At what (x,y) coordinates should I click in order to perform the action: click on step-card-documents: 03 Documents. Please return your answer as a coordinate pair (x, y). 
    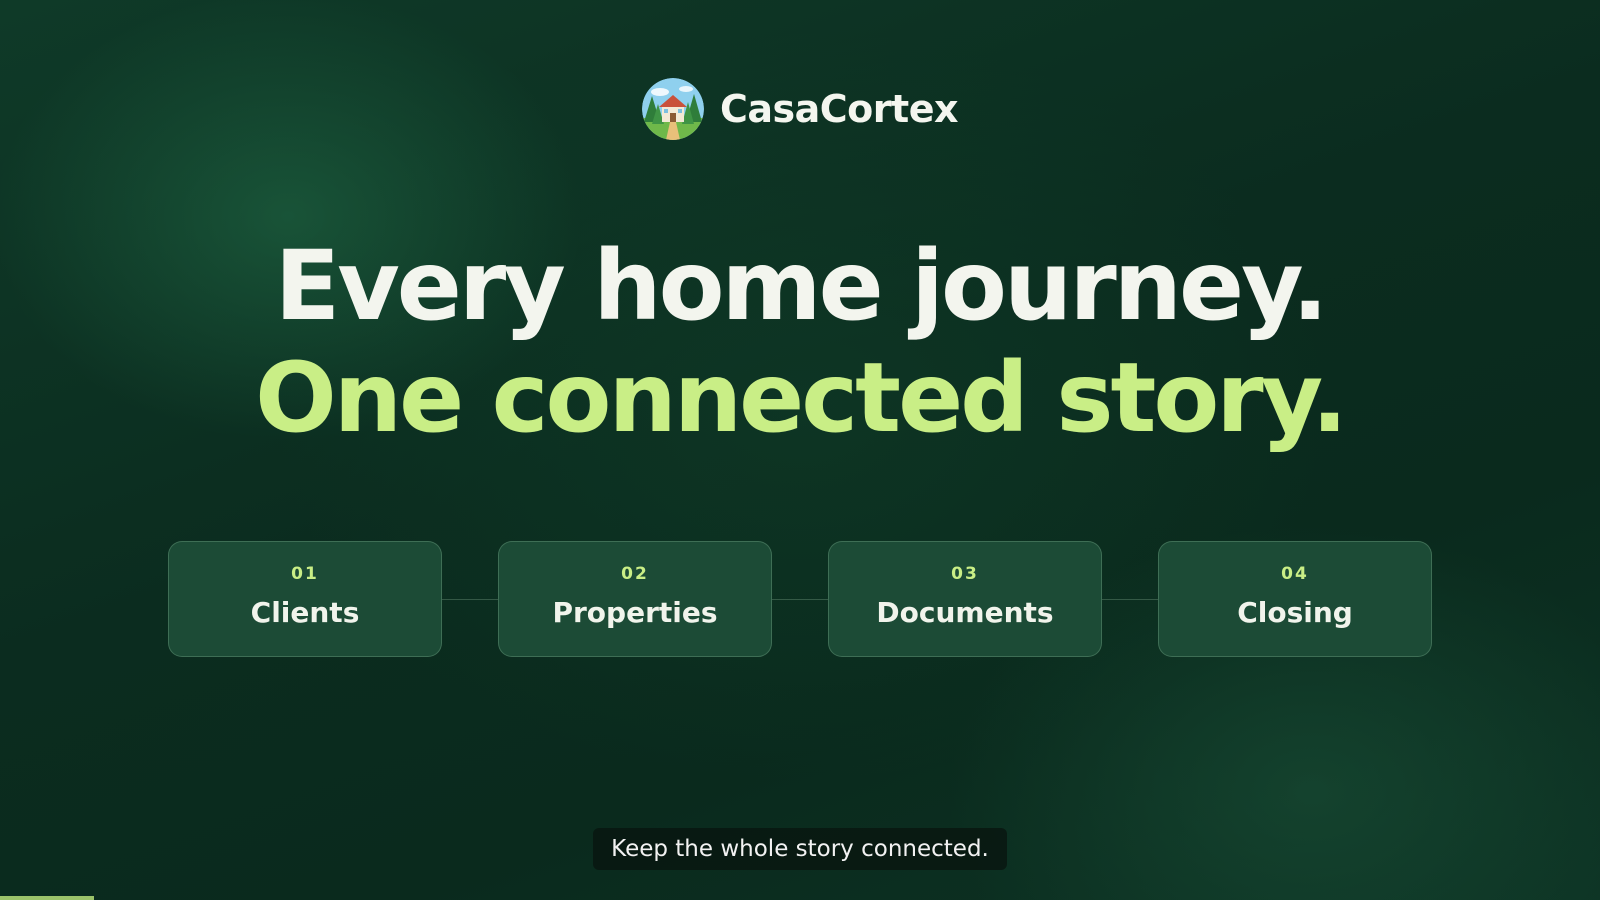
    Looking at the image, I should click on (965, 599).